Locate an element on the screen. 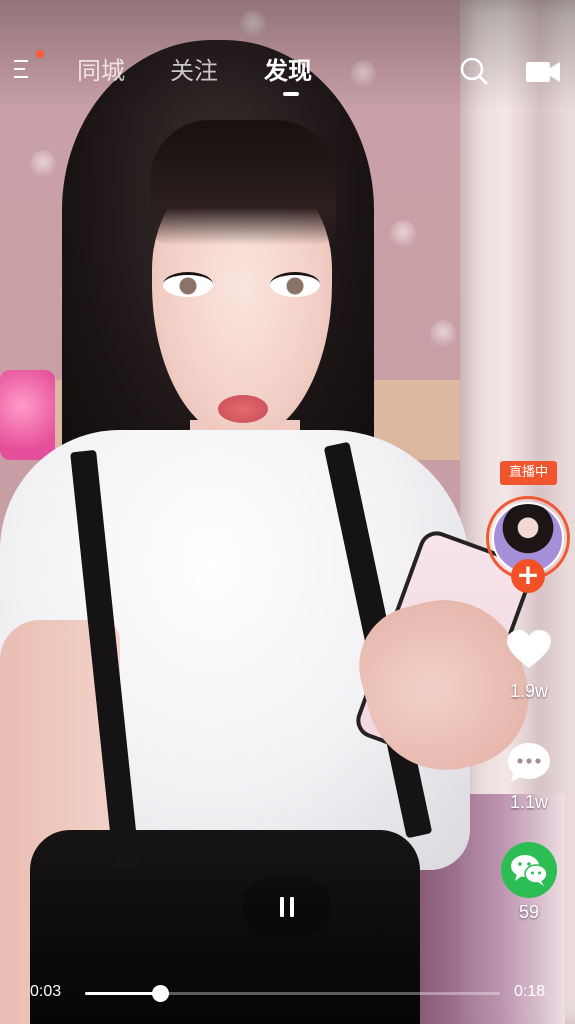 The width and height of the screenshot is (575, 1024). top-bar: 同城 关注 发现 is located at coordinates (287, 55).